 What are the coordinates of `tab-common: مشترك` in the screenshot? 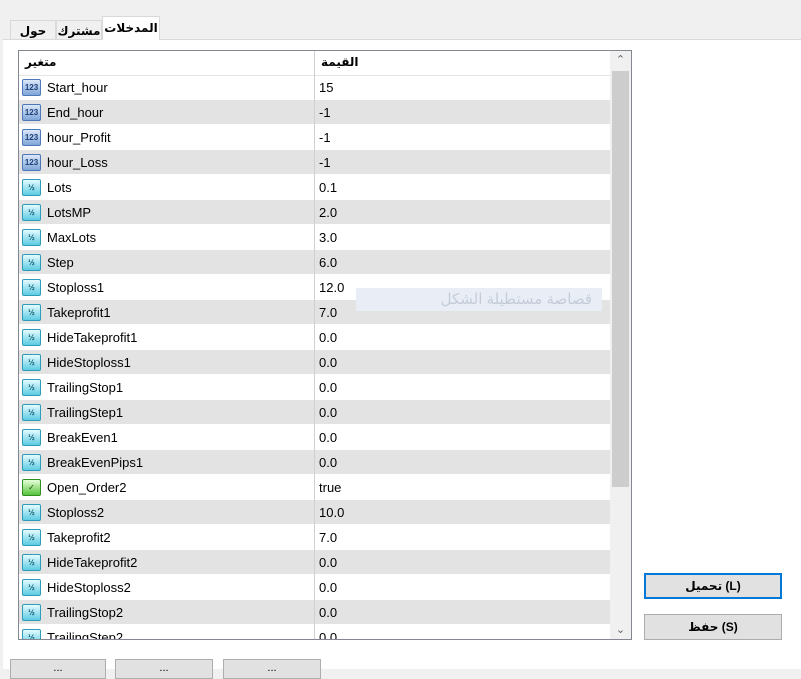 It's located at (79, 30).